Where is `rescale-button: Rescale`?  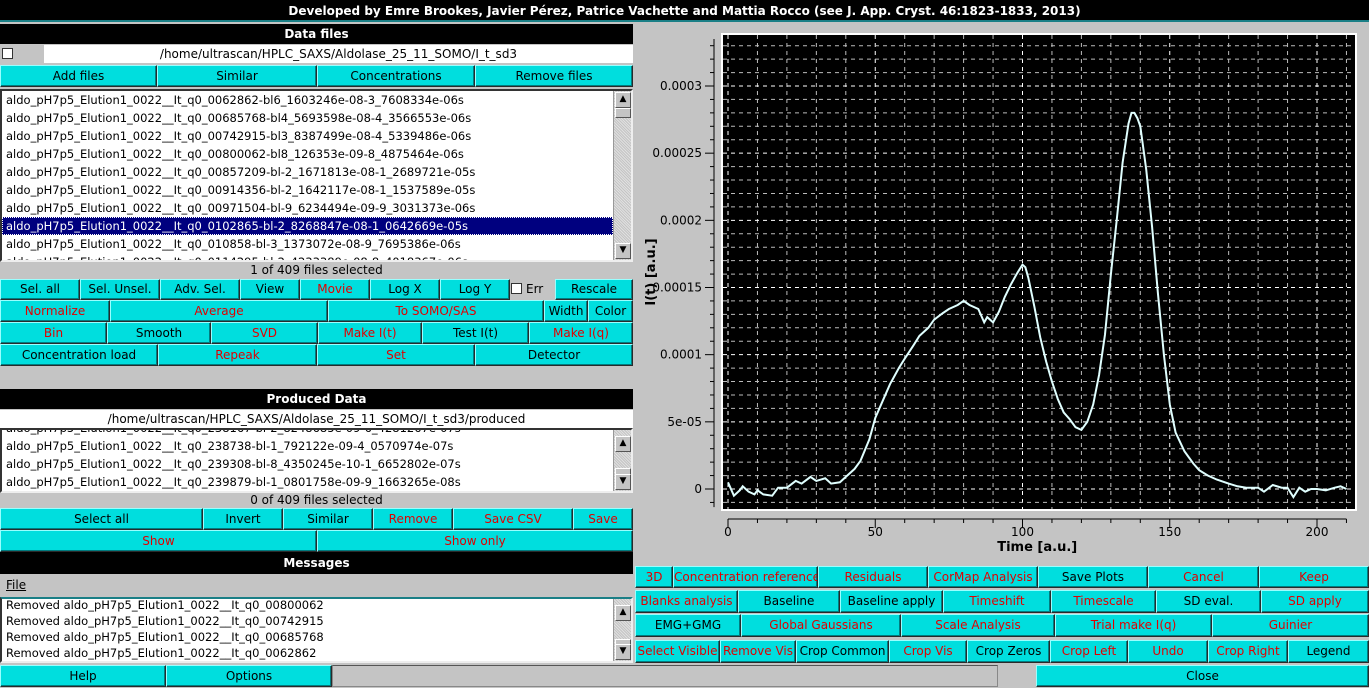
rescale-button: Rescale is located at coordinates (594, 289).